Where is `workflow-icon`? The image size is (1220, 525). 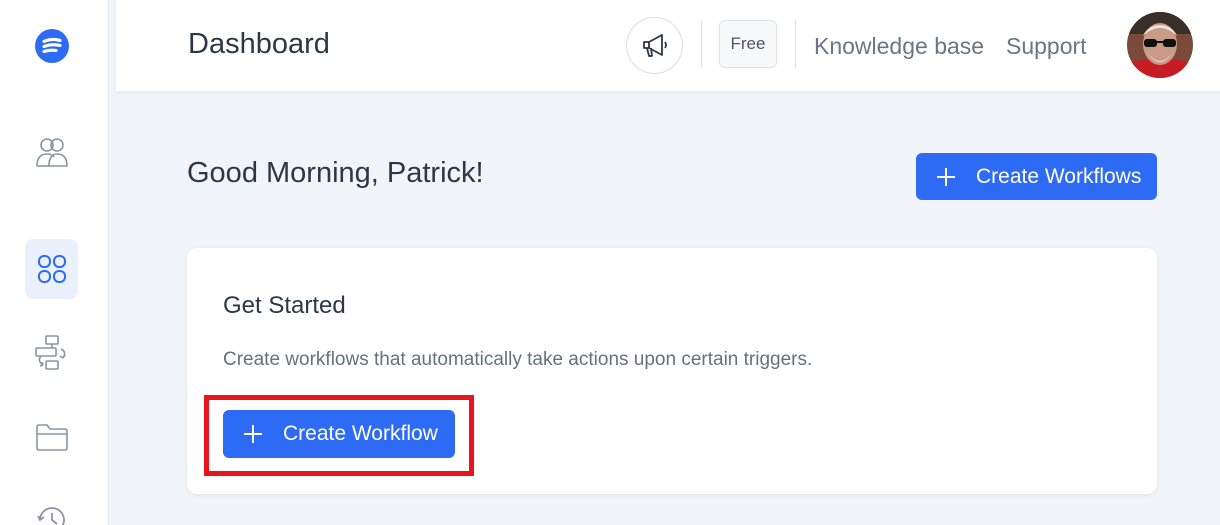 workflow-icon is located at coordinates (50, 352).